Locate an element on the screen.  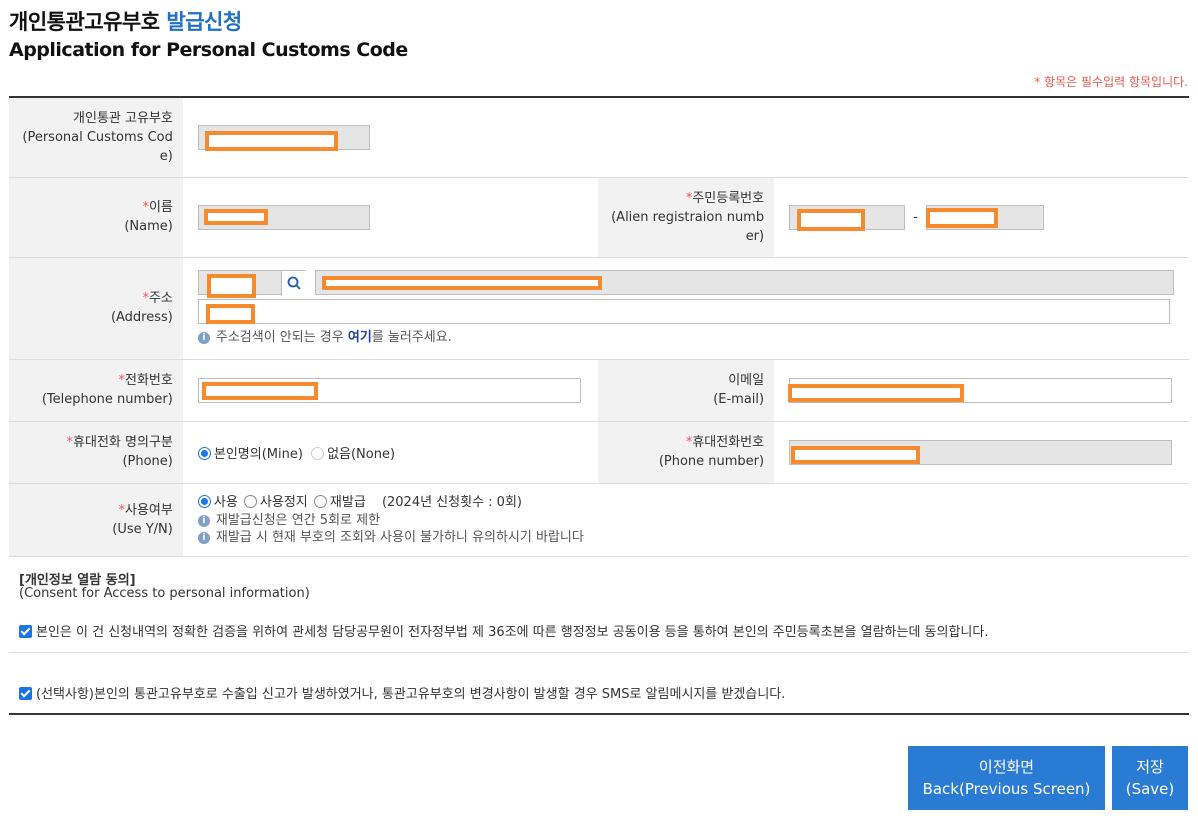
address-hint: i 주소검색이 안되는 경우 여기를 눌러주세요. is located at coordinates (685, 337).